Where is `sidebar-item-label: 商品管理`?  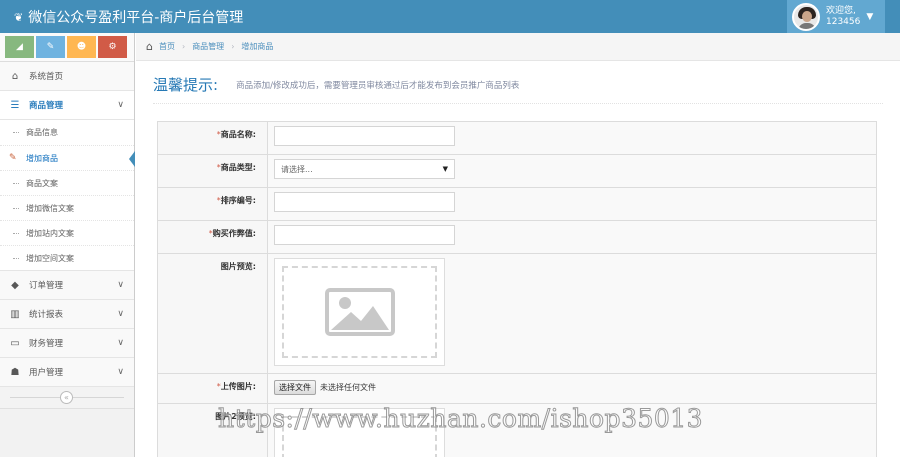
sidebar-item-label: 商品管理 is located at coordinates (46, 106).